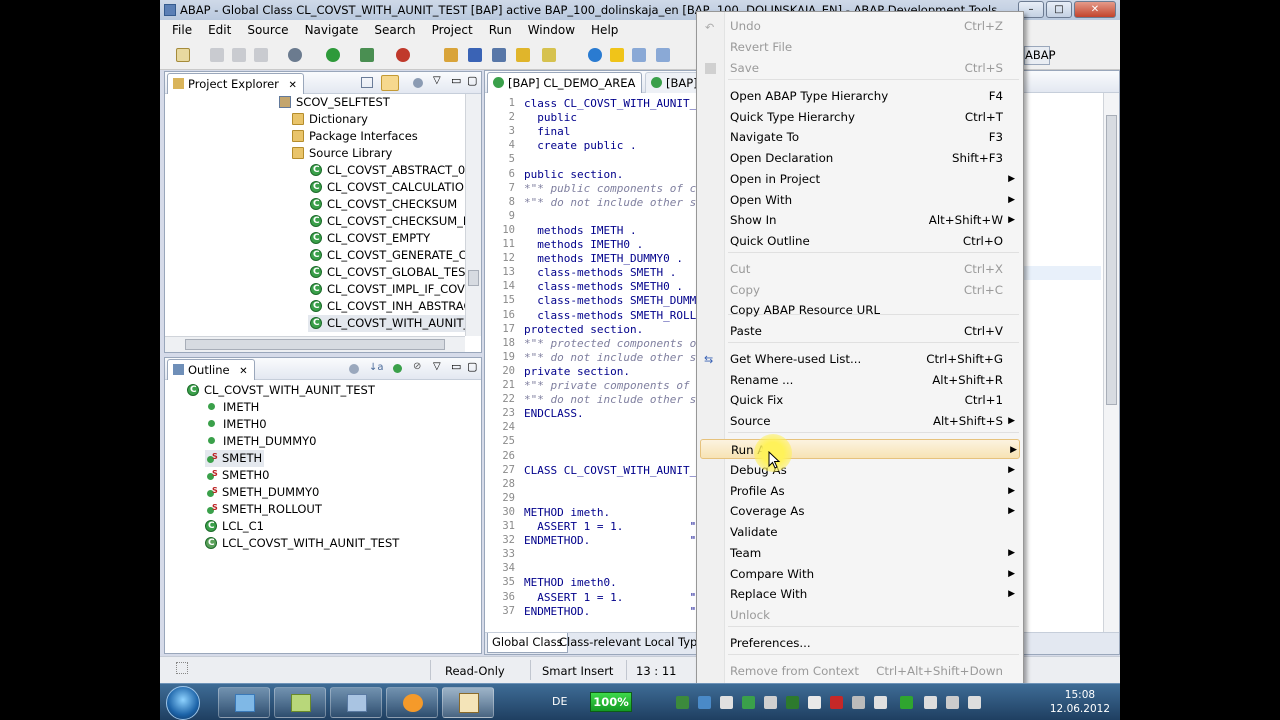  I want to click on activate-icon, so click(617, 55).